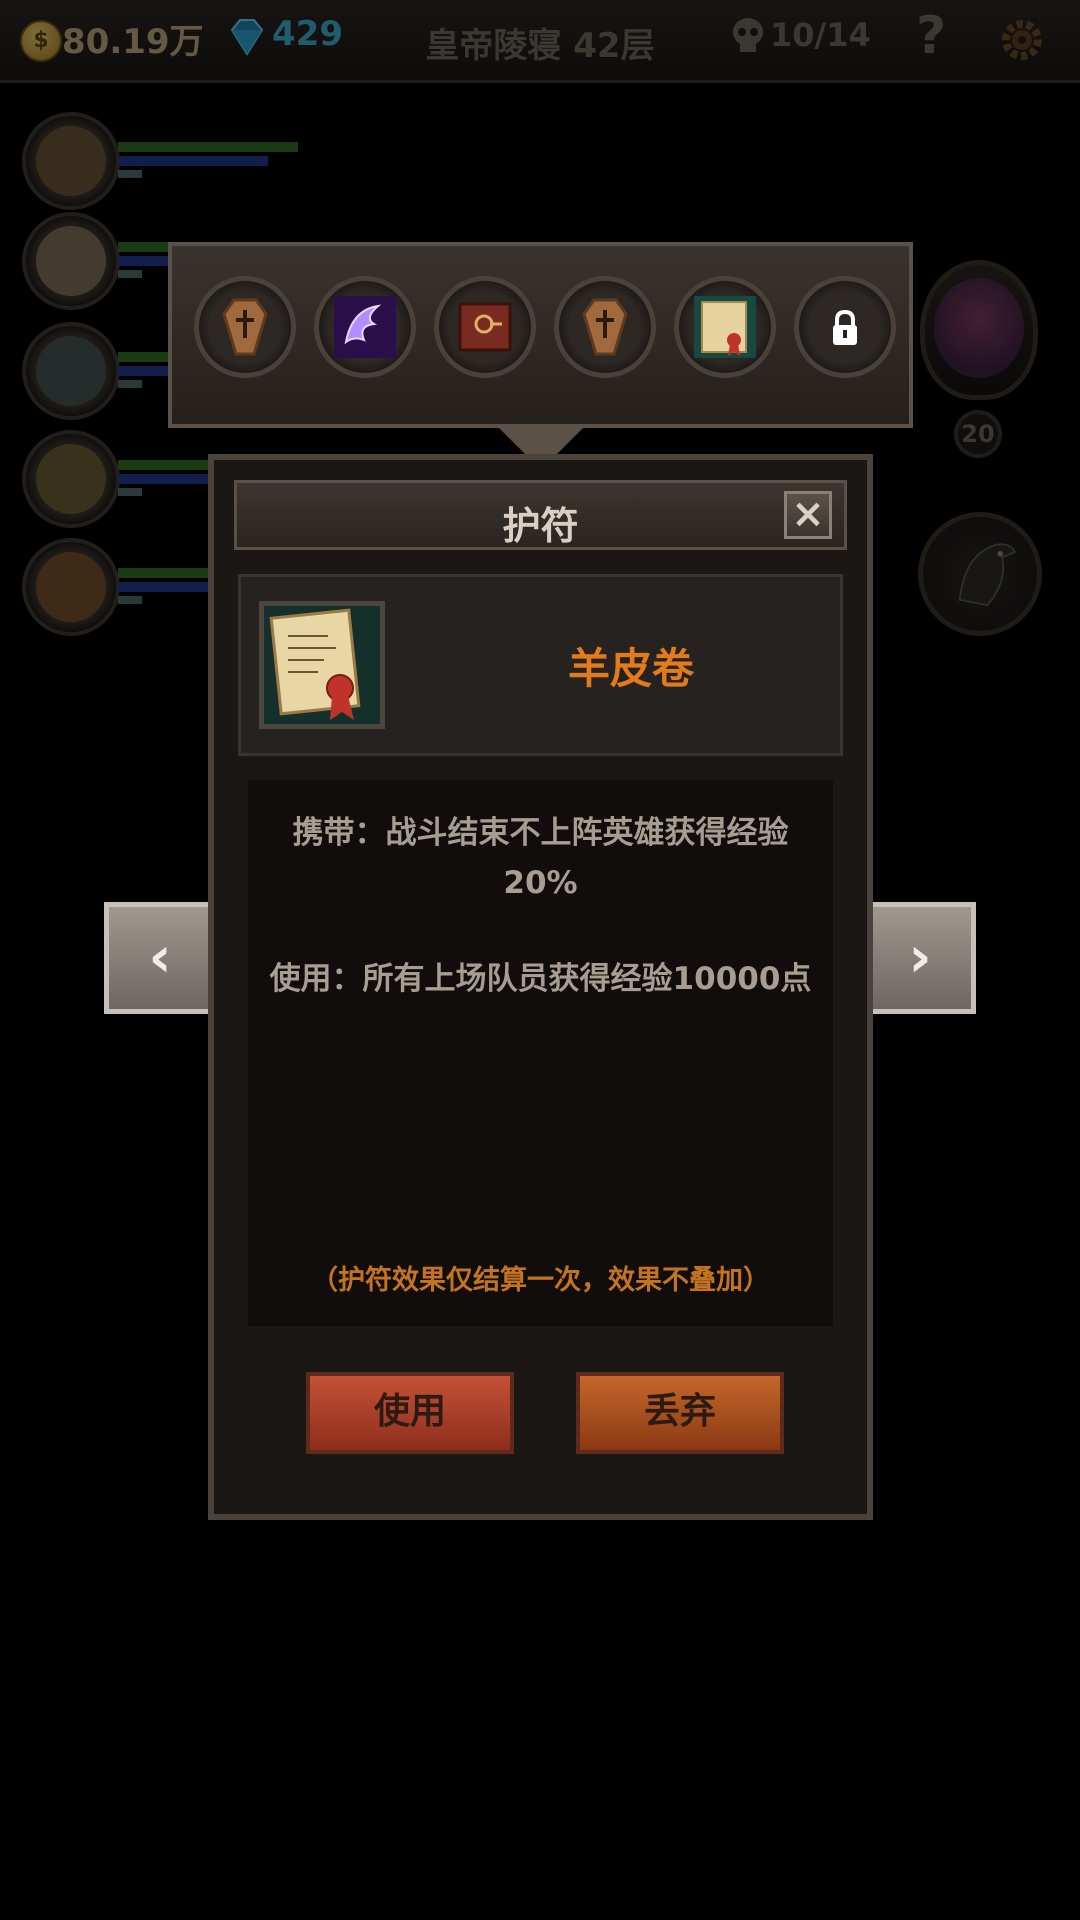  I want to click on dialog-header: 护符 ×, so click(540, 515).